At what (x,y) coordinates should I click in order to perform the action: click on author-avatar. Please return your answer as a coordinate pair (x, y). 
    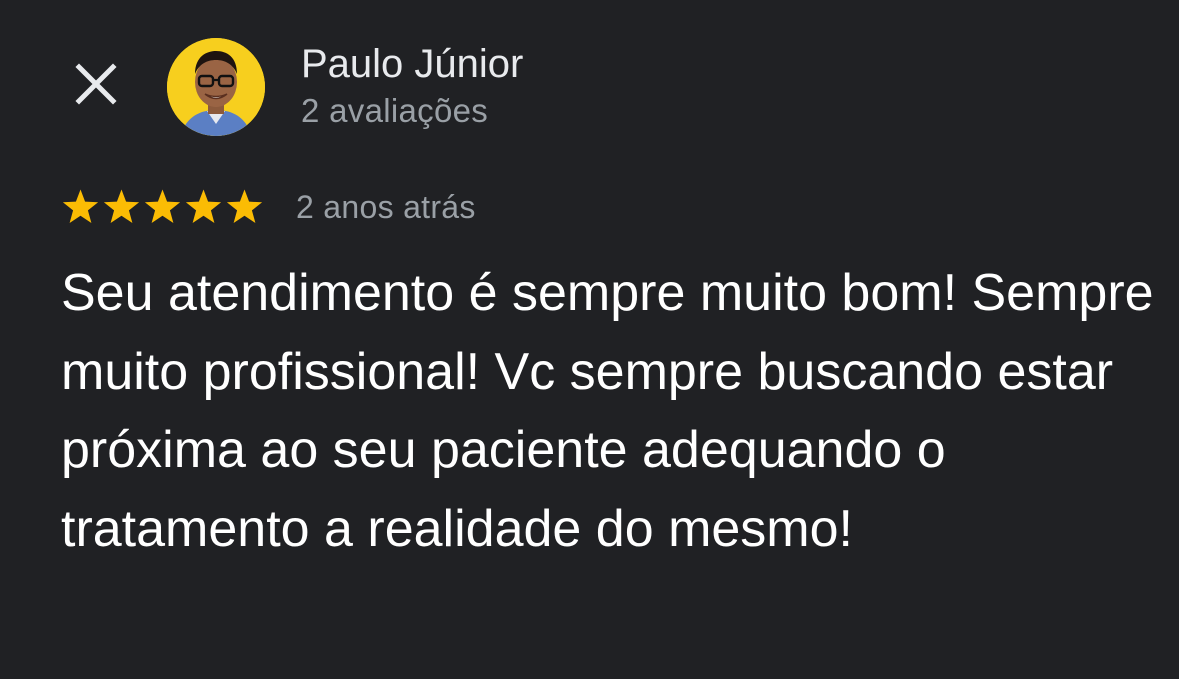
    Looking at the image, I should click on (216, 87).